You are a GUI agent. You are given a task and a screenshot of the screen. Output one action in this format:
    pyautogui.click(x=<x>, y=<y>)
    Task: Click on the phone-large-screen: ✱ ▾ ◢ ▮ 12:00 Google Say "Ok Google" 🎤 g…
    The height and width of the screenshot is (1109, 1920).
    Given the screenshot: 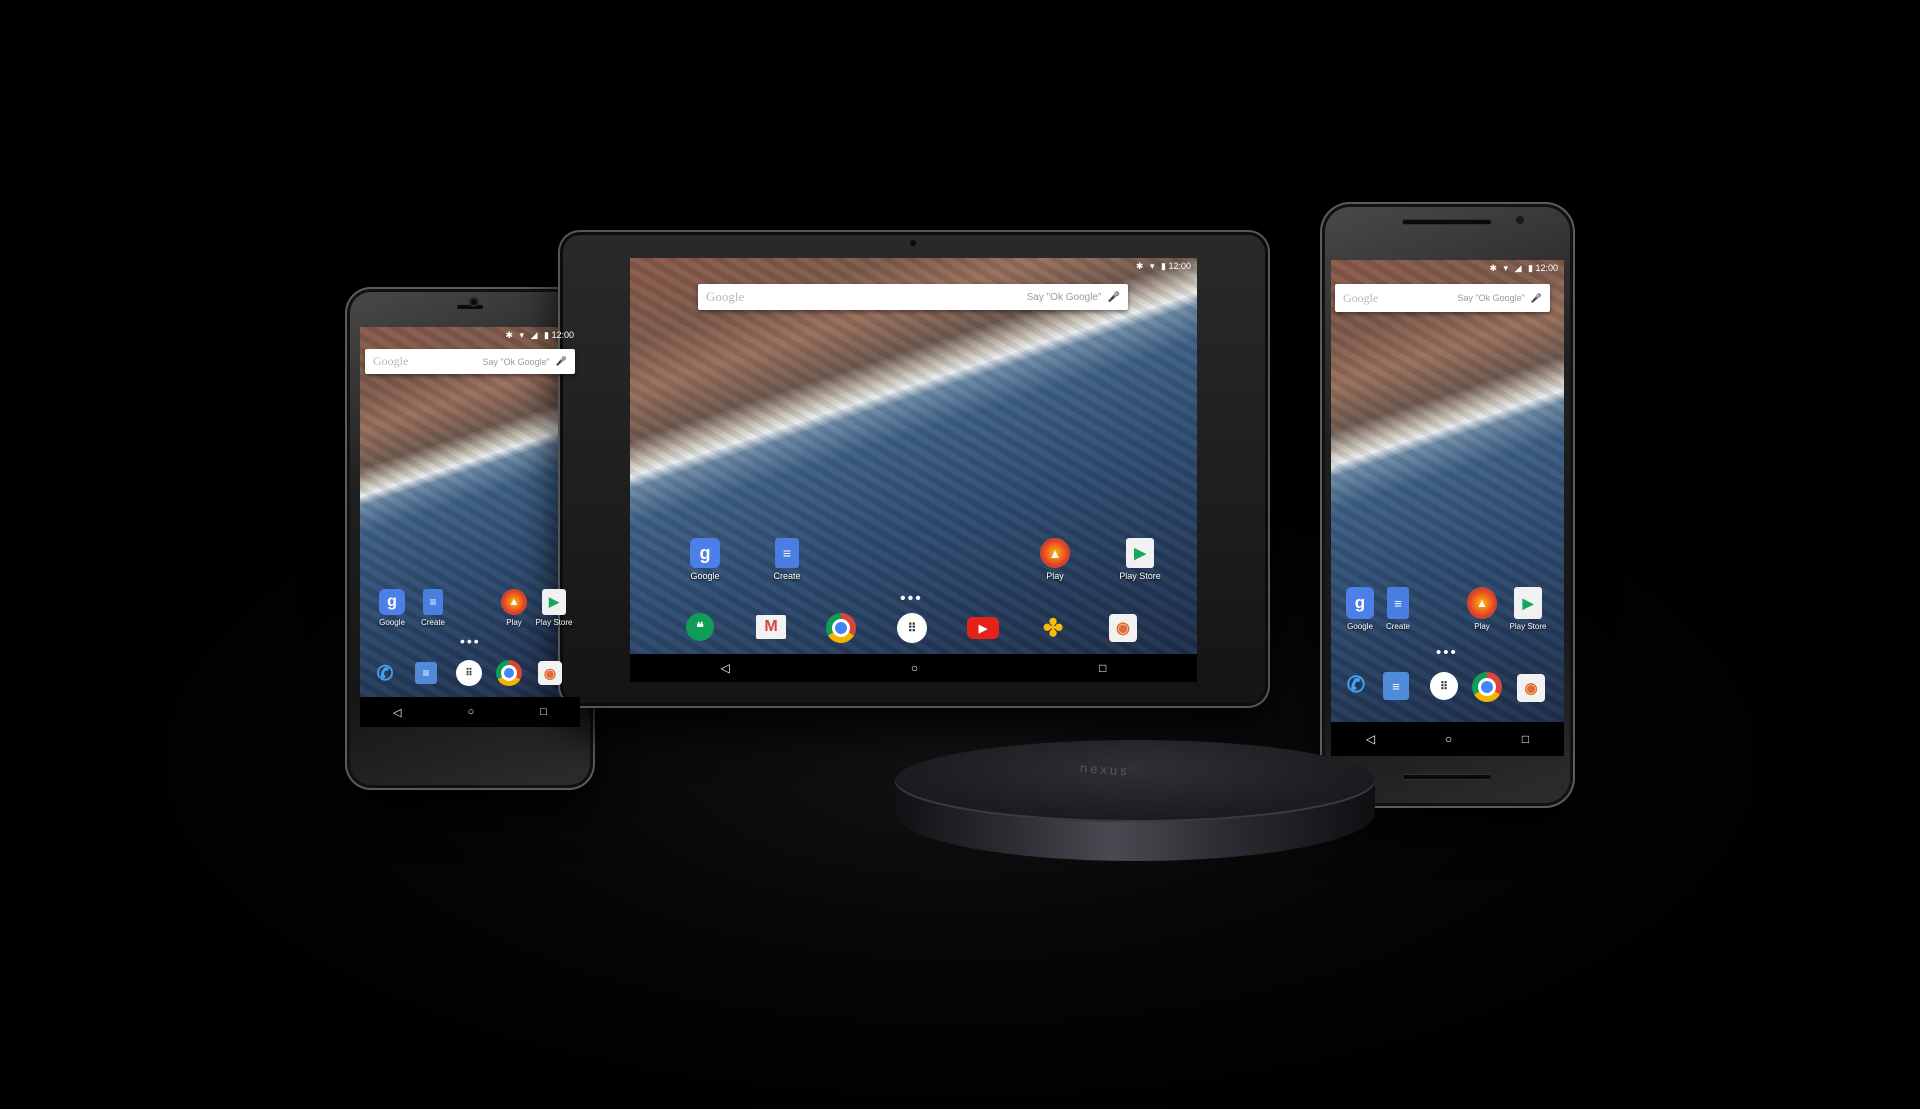 What is the action you would take?
    pyautogui.click(x=1447, y=508)
    